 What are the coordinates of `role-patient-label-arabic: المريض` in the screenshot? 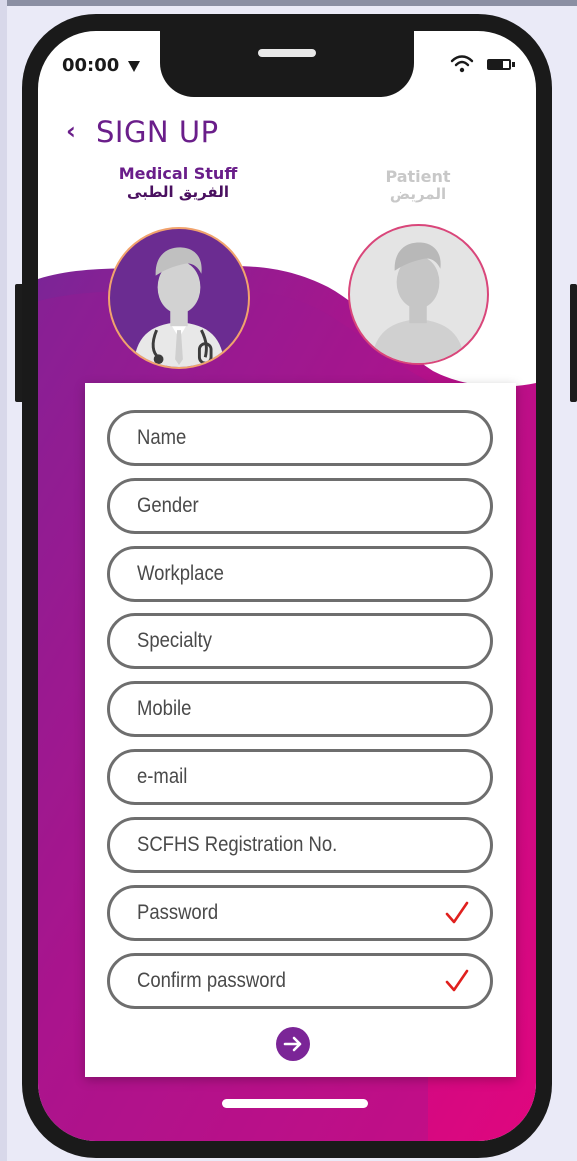 It's located at (418, 194).